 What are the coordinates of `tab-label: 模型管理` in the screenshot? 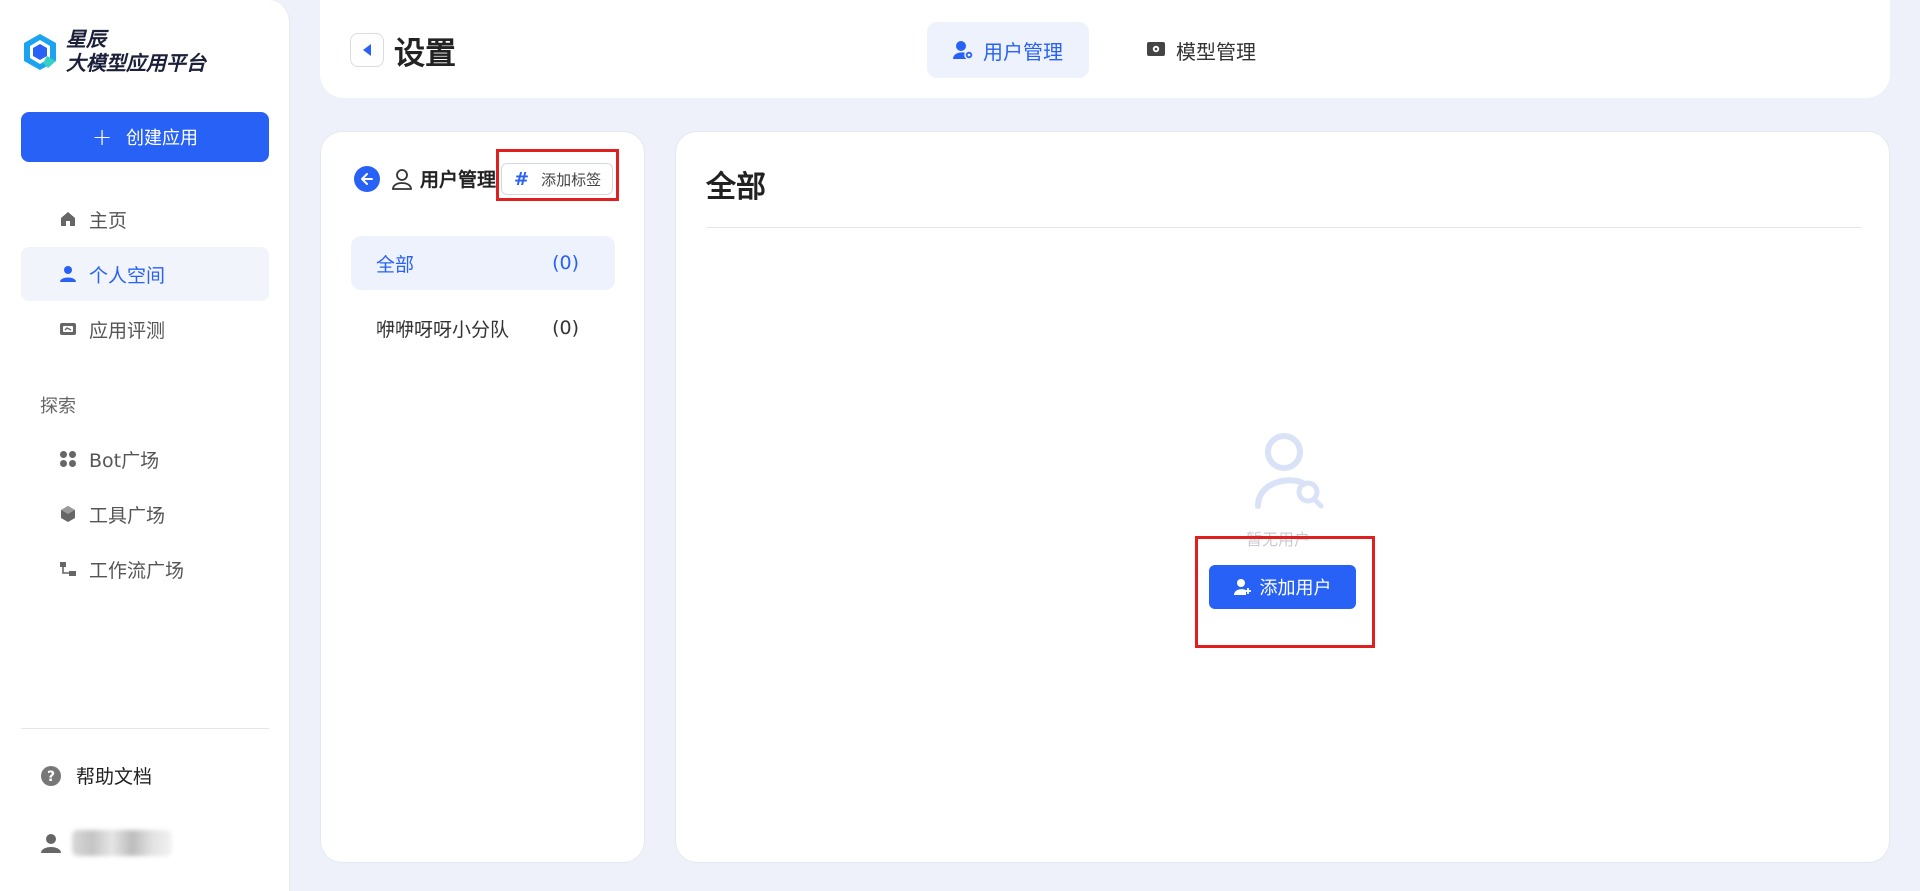 It's located at (1216, 51).